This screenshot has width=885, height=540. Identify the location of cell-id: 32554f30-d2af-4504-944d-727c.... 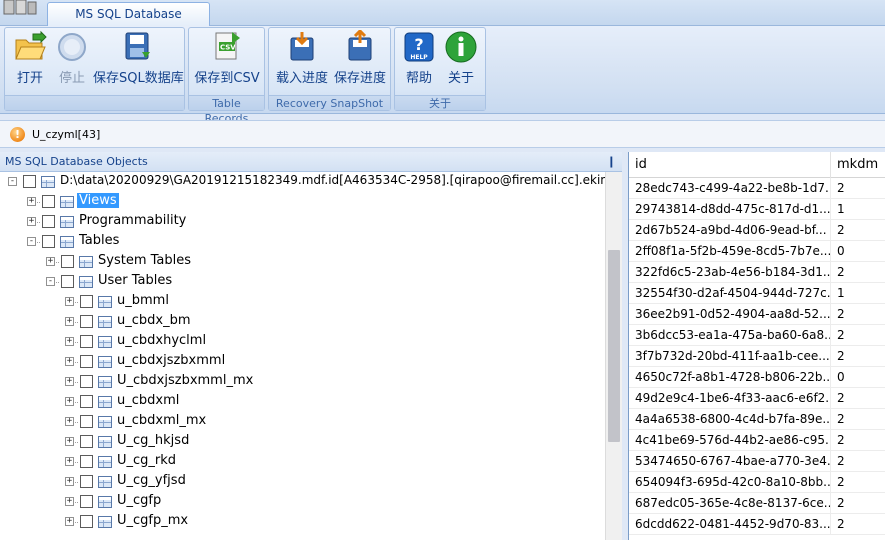
(730, 293).